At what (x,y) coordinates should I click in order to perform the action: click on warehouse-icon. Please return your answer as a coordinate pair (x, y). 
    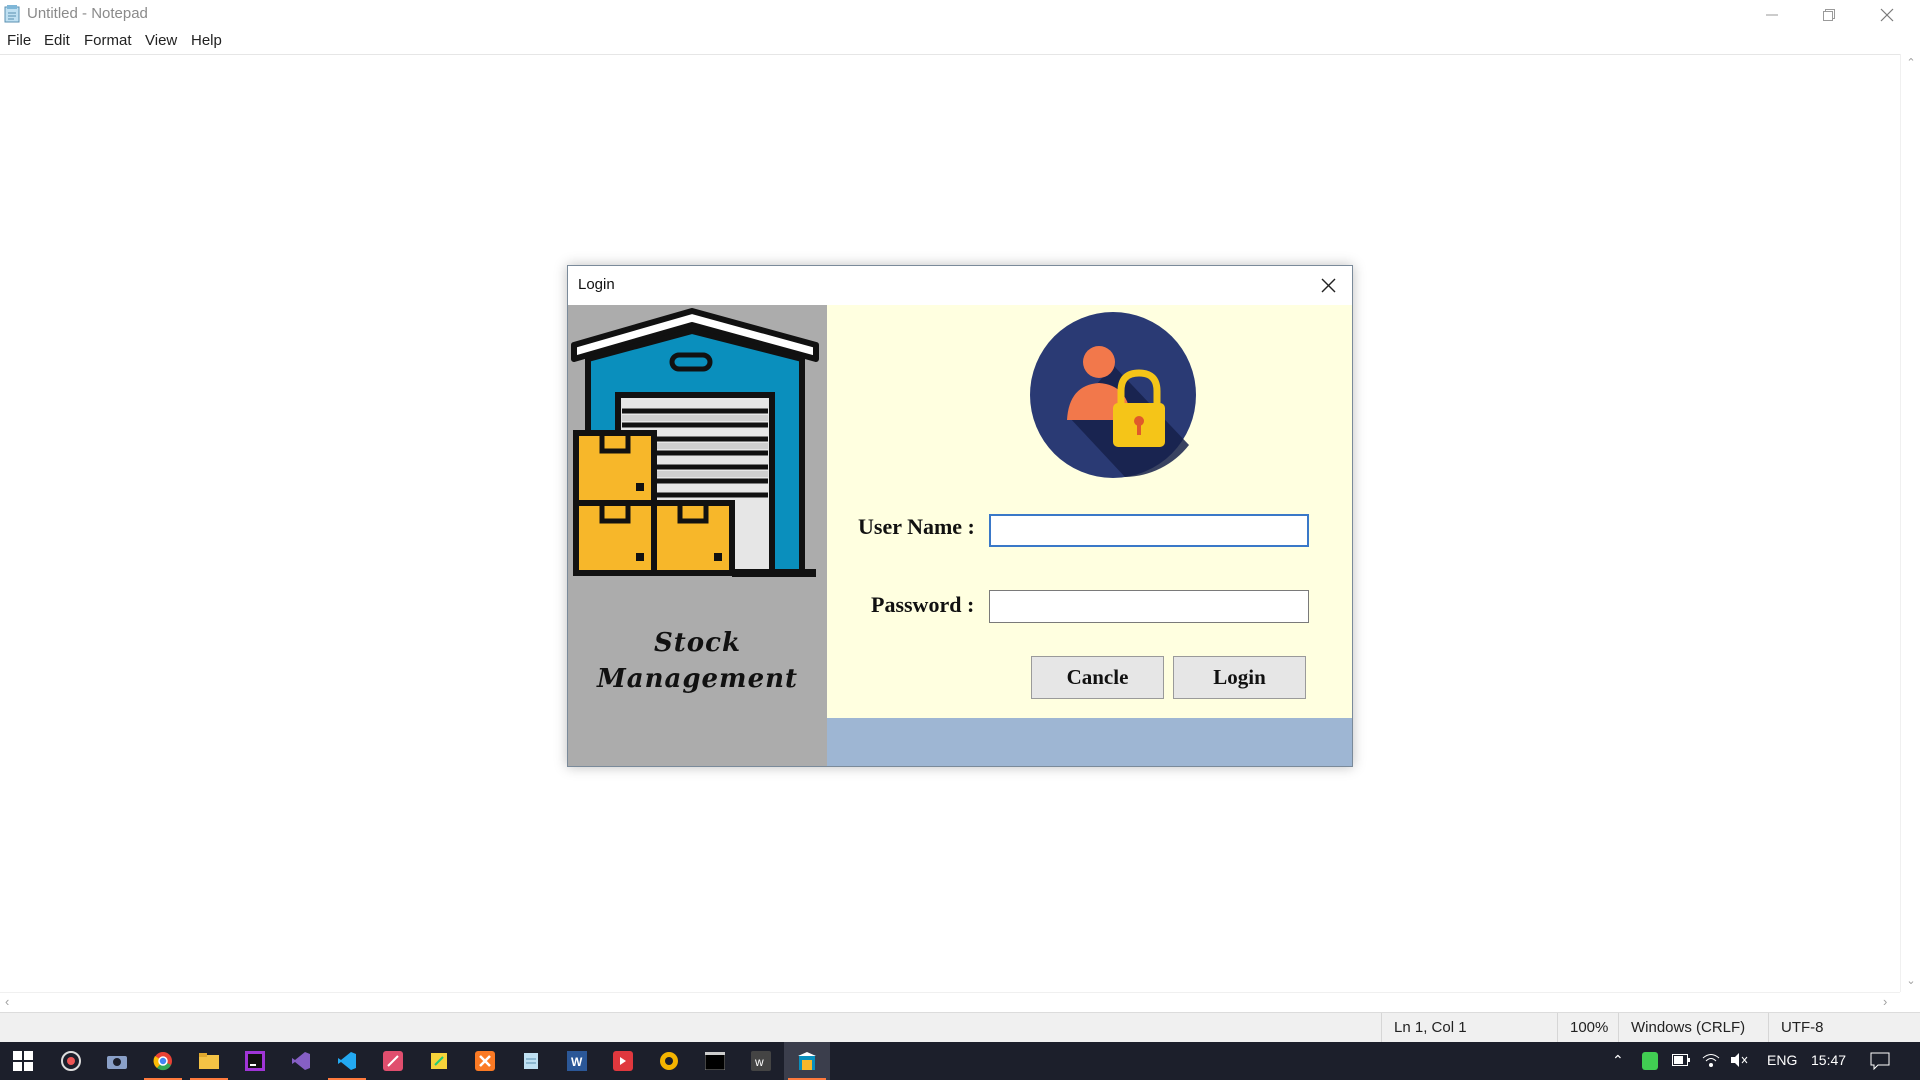
    Looking at the image, I should click on (695, 442).